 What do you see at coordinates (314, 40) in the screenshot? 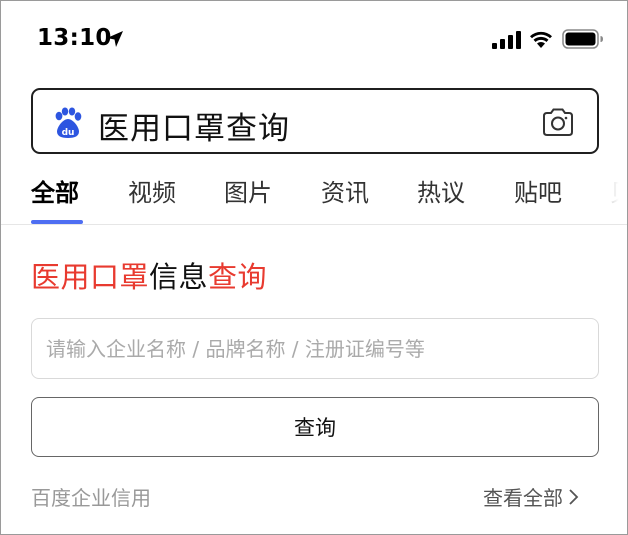
I see `status-bar: 13:10` at bounding box center [314, 40].